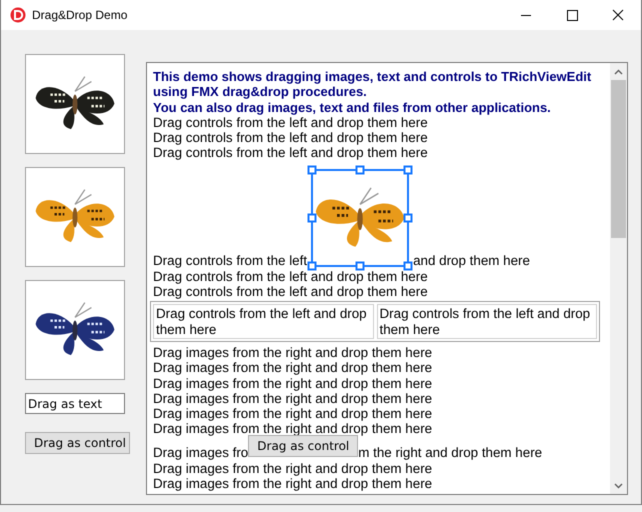  Describe the element at coordinates (618, 278) in the screenshot. I see `scrollbar` at that location.